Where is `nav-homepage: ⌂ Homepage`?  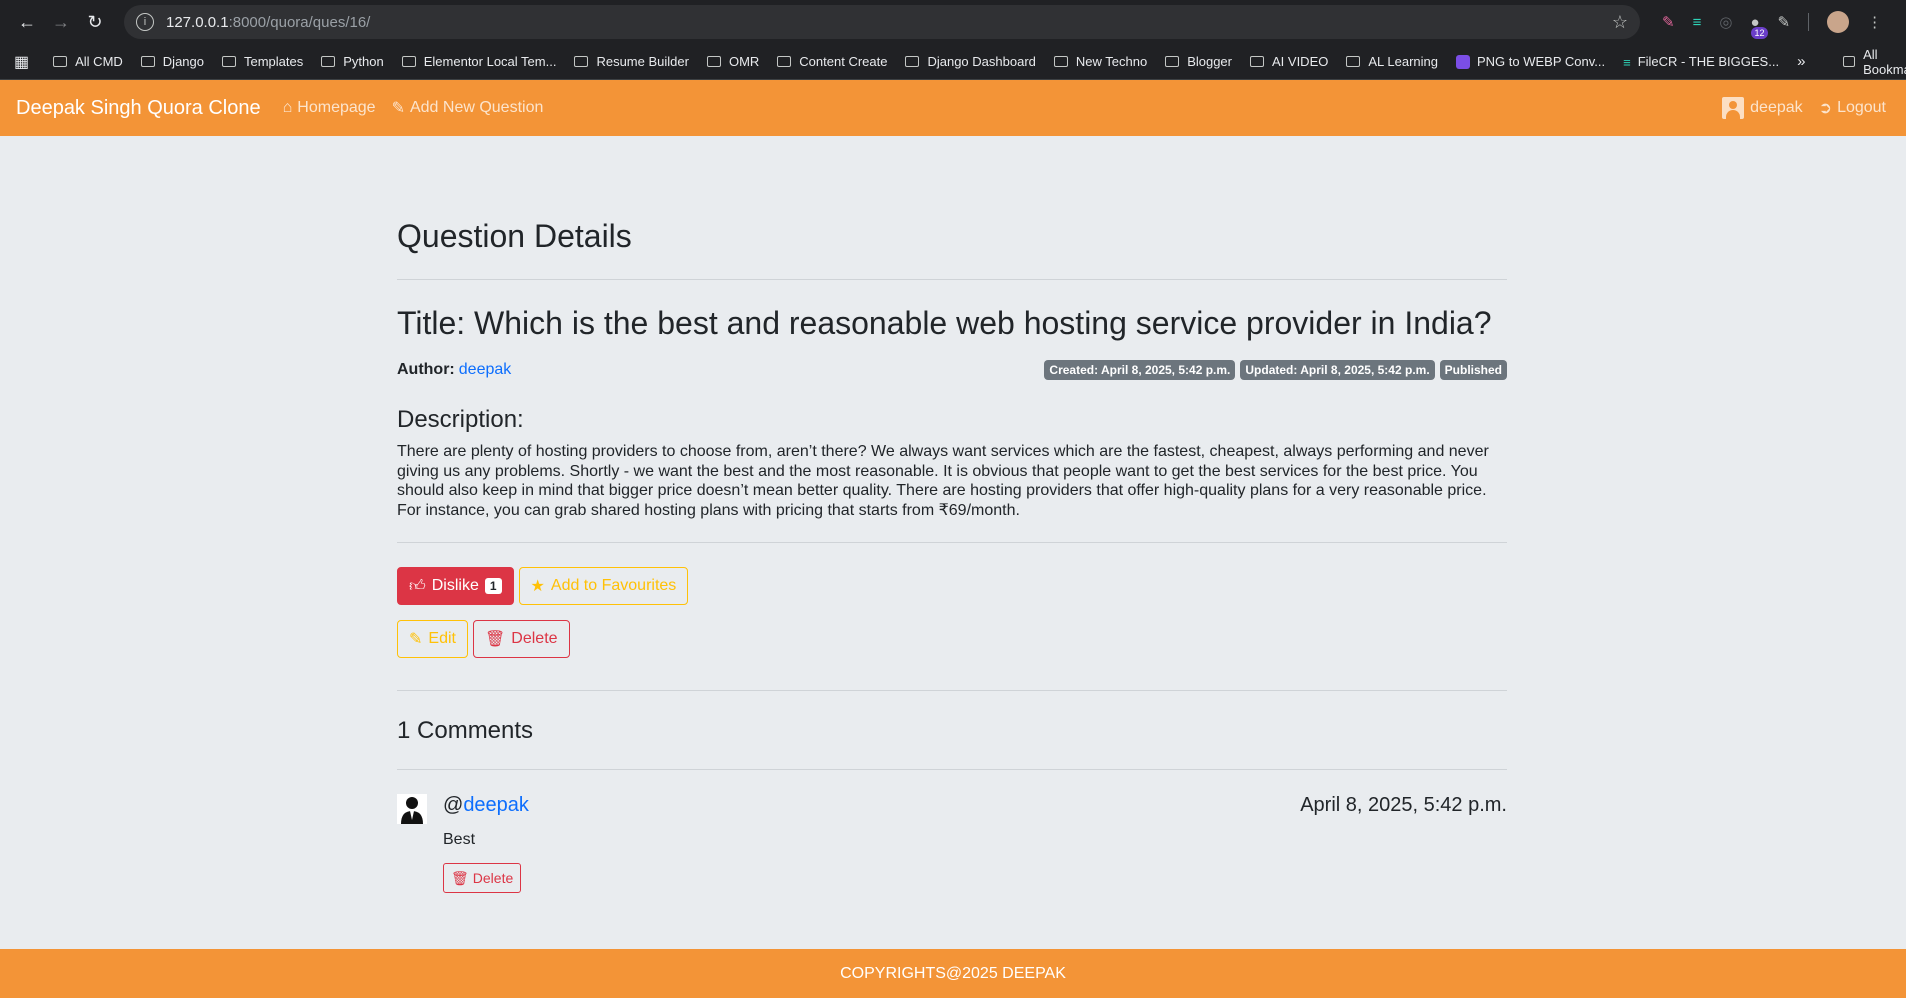 nav-homepage: ⌂ Homepage is located at coordinates (329, 108).